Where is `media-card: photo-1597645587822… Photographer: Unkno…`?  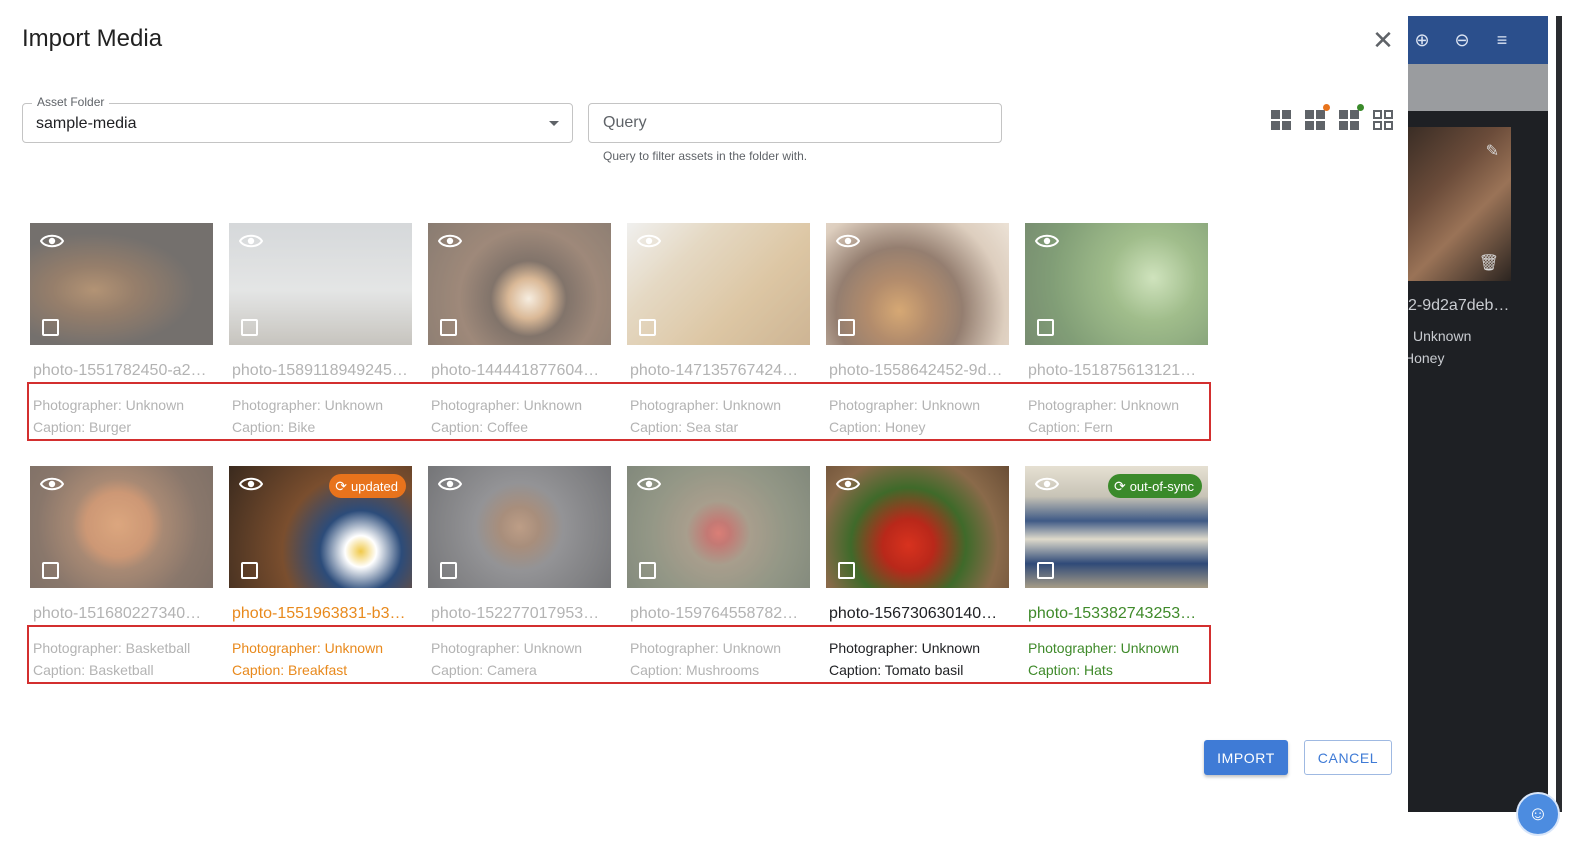
media-card: photo-1597645587822… Photographer: Unkno… is located at coordinates (718, 572).